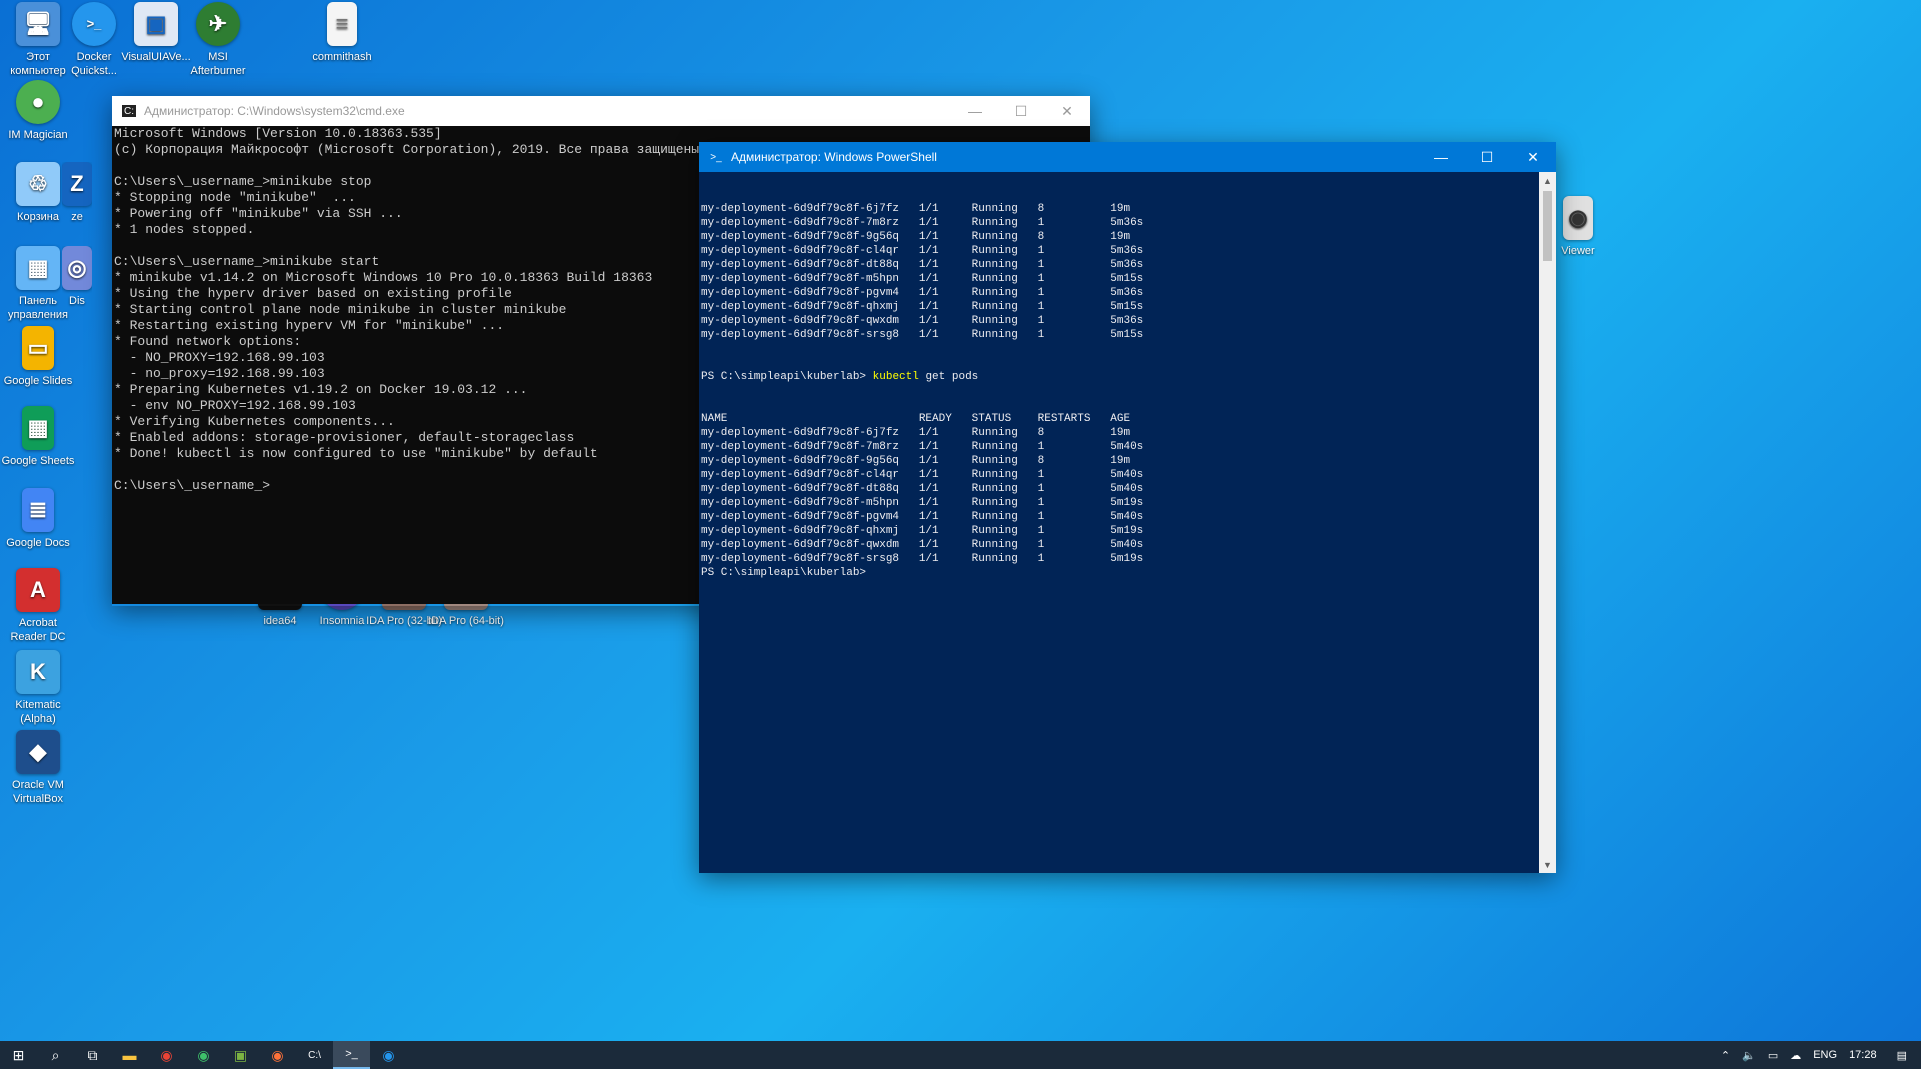 The width and height of the screenshot is (1921, 1069). I want to click on app-window-icon: ▣, so click(156, 24).